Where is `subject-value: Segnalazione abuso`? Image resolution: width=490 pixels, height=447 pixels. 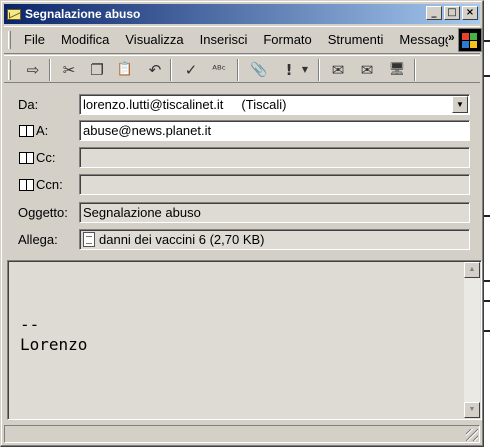 subject-value: Segnalazione abuso is located at coordinates (142, 212).